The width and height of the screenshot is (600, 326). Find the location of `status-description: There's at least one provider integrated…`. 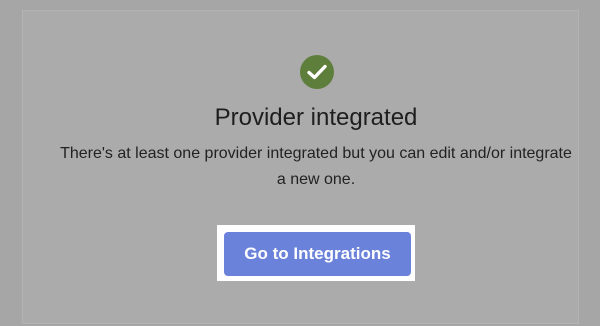

status-description: There's at least one provider integrated… is located at coordinates (316, 166).